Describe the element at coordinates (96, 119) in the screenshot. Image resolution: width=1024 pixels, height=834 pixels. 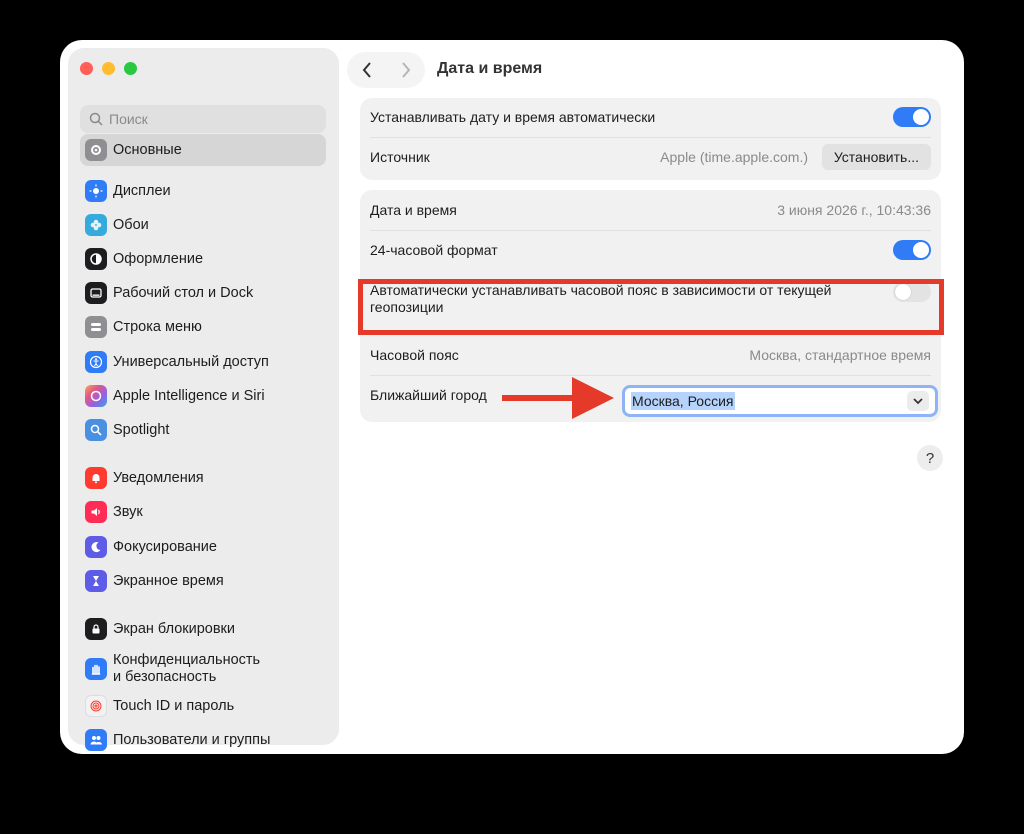
I see `search-icon` at that location.